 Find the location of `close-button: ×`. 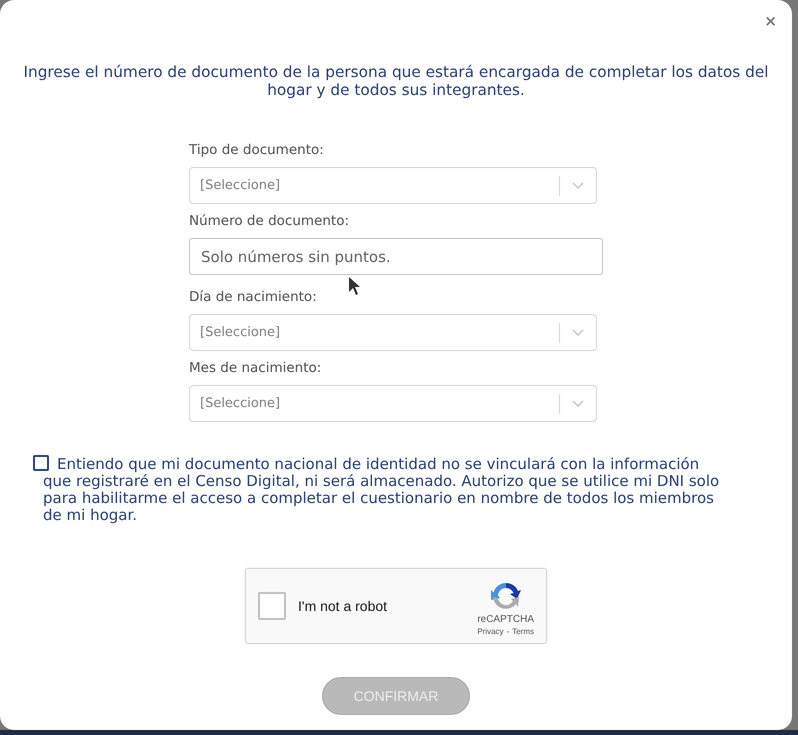

close-button: × is located at coordinates (770, 21).